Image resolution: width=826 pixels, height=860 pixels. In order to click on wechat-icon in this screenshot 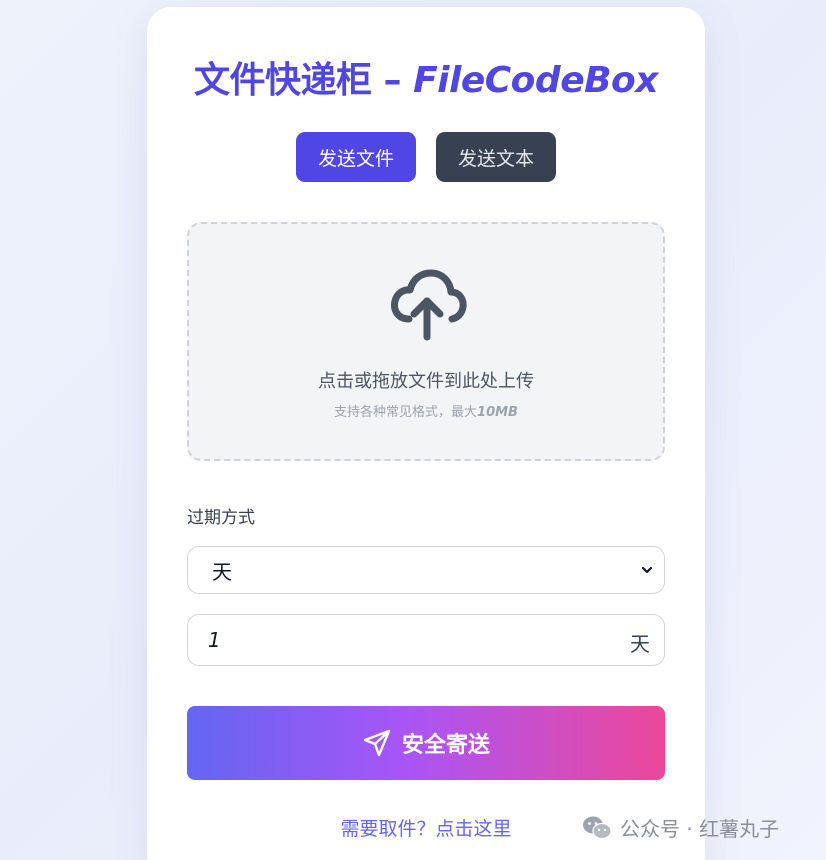, I will do `click(597, 827)`.